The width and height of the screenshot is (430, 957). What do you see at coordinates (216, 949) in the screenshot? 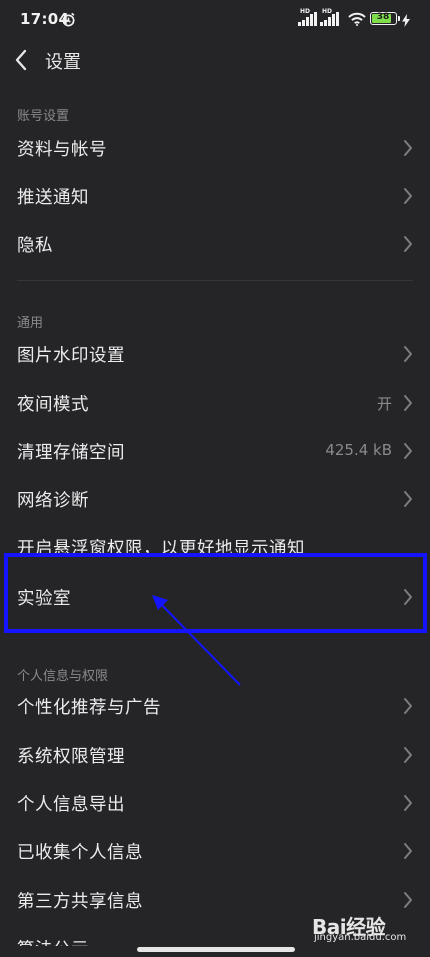
I see `home-indicator` at bounding box center [216, 949].